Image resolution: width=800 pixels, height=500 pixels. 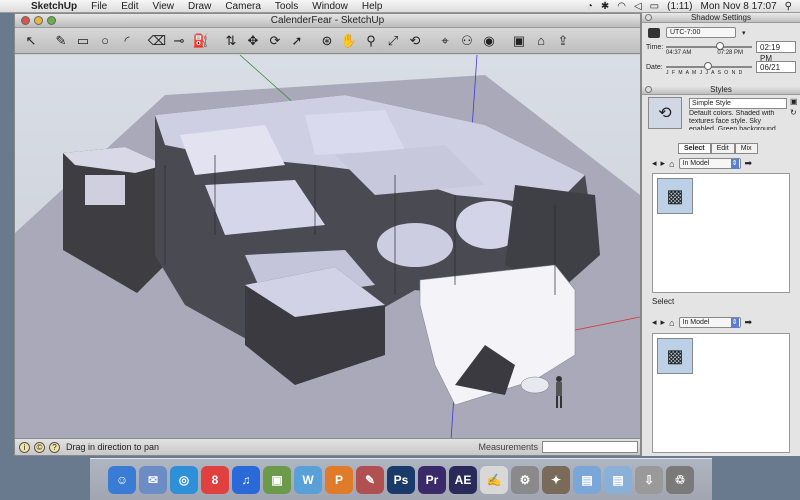 I want to click on window-titlebar: CalenderFear - SketchUp, so click(x=327, y=21).